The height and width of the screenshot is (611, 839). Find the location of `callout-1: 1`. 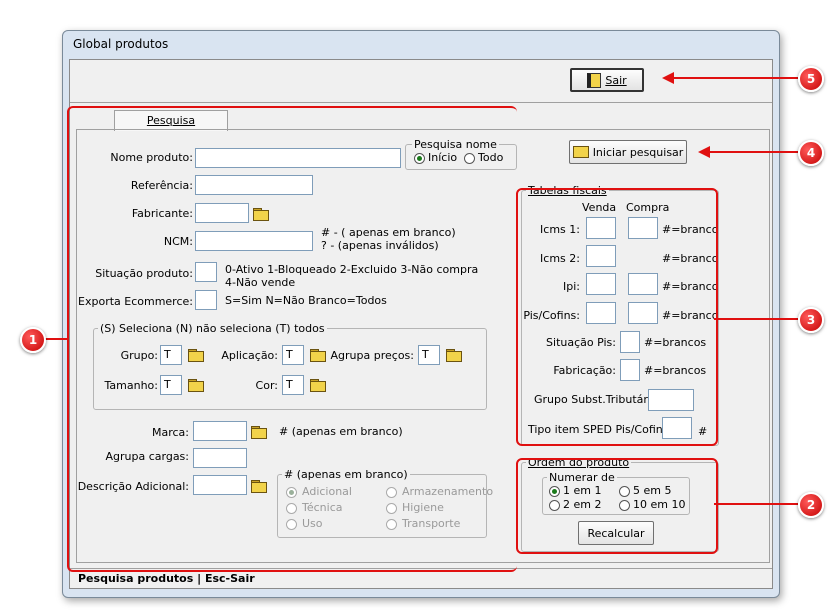

callout-1: 1 is located at coordinates (33, 340).